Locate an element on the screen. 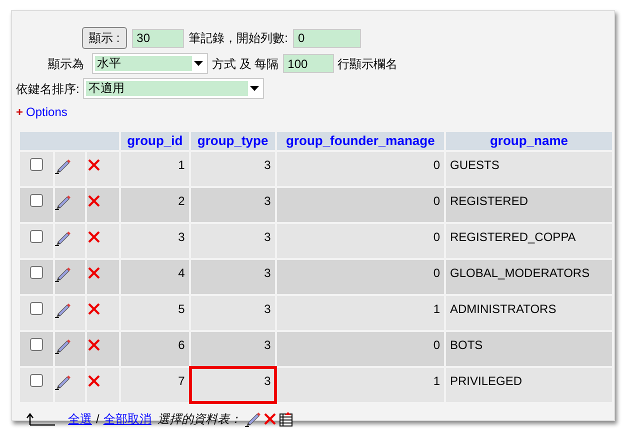 This screenshot has height=431, width=622. table-icon is located at coordinates (286, 419).